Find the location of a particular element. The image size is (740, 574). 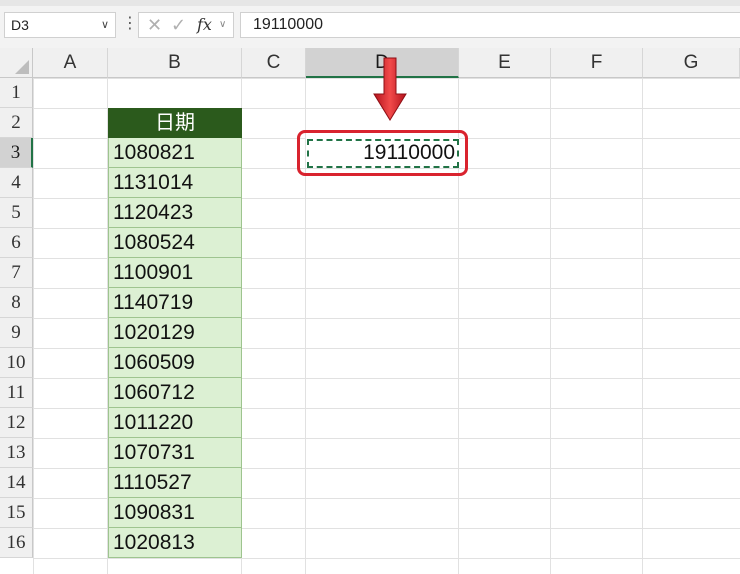

formula-bar: D3 ∨ ⋮ ✕ ✓ fx ∨ 19110000 is located at coordinates (370, 24).